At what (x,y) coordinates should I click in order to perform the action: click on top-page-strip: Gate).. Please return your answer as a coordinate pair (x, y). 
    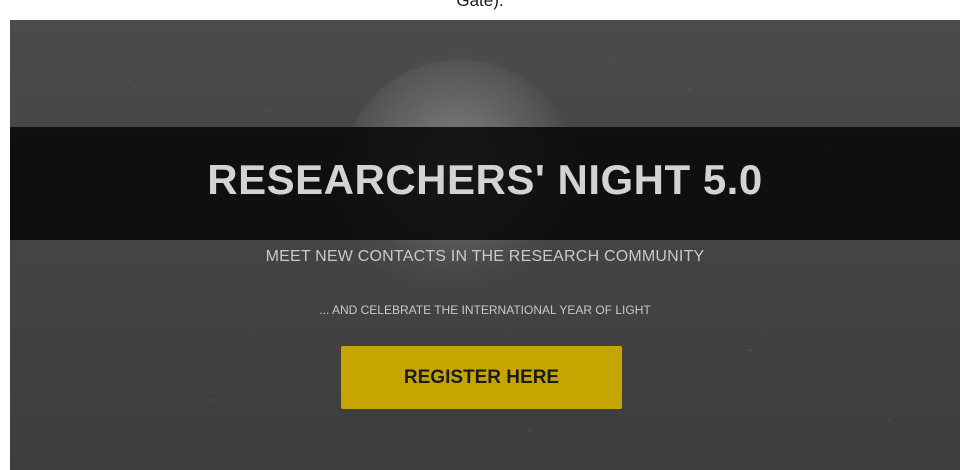
    Looking at the image, I should click on (480, 10).